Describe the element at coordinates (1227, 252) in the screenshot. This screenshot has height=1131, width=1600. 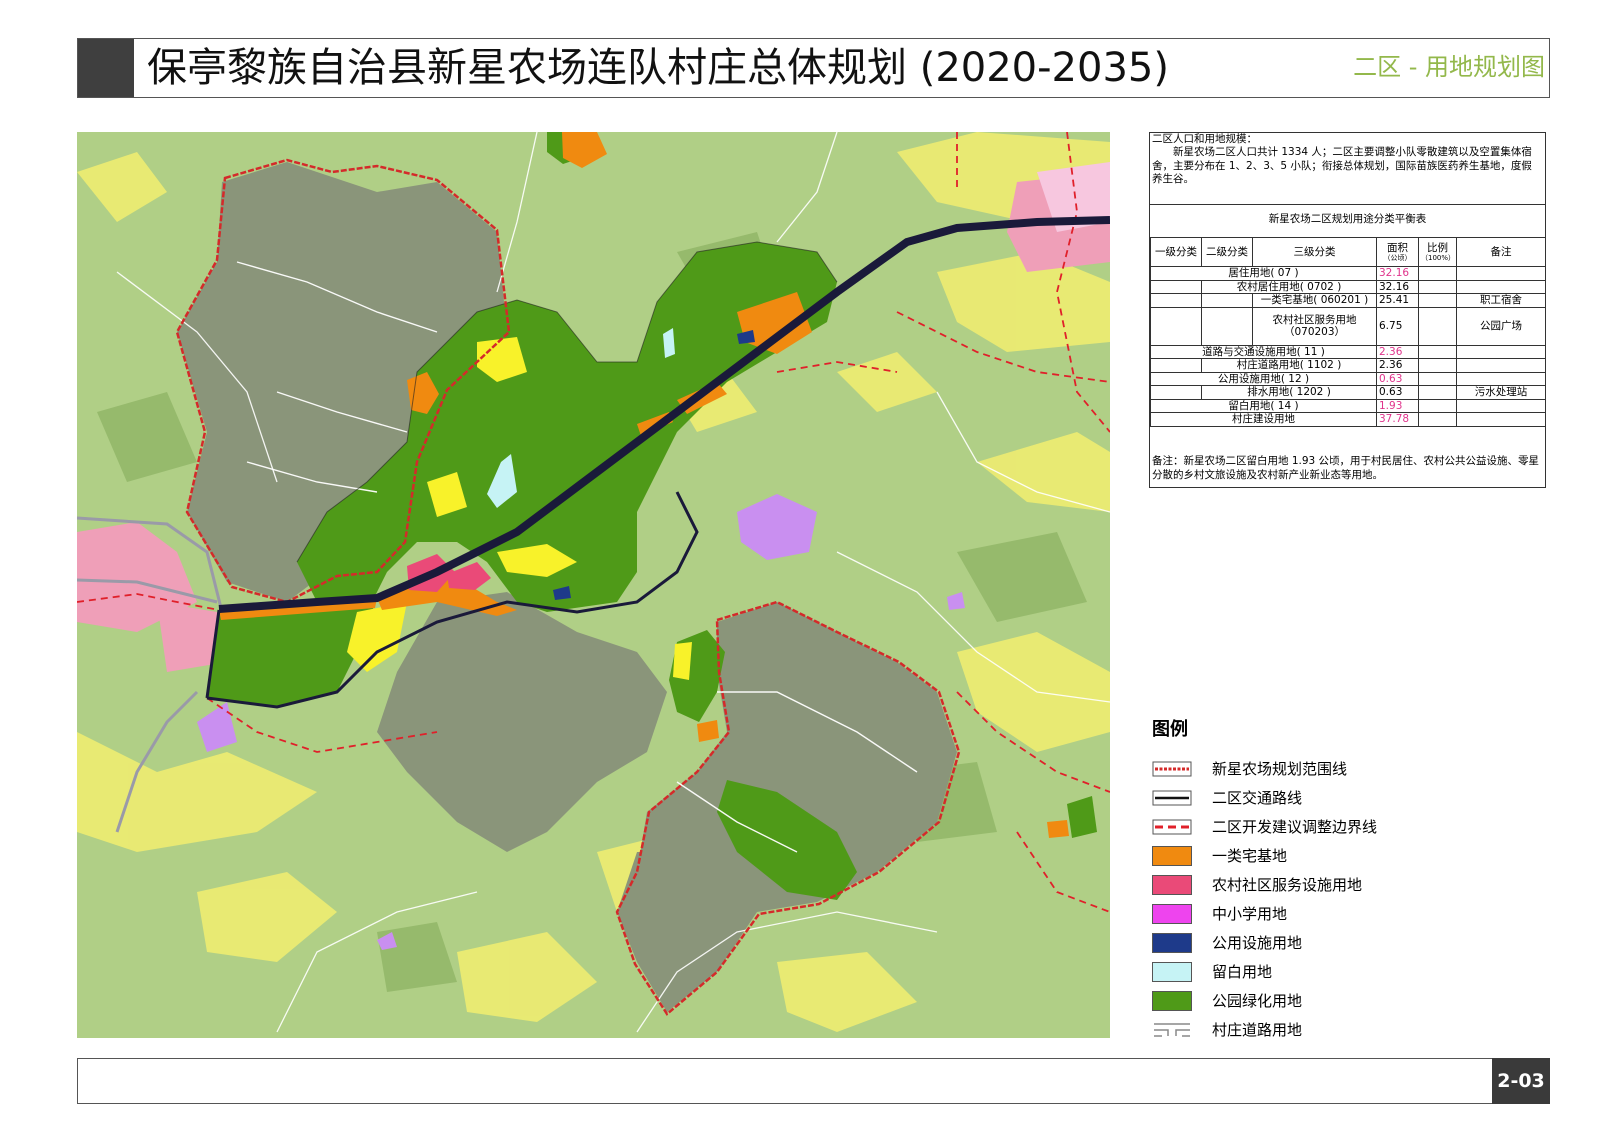
I see `col-level2: 二级分类` at that location.